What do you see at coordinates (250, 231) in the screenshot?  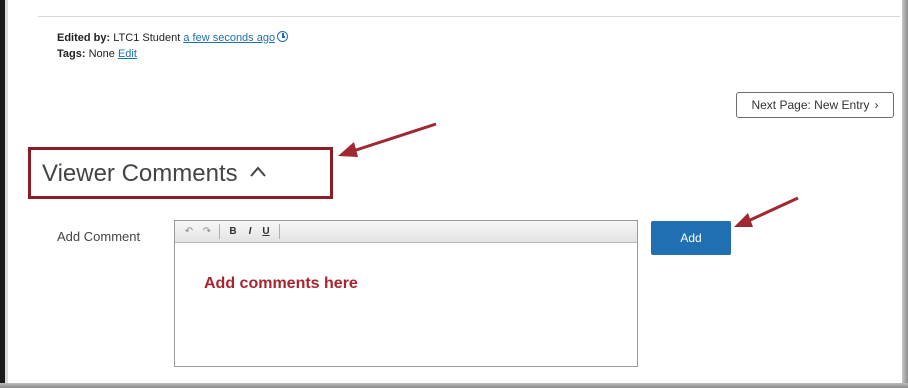 I see `italic-button: I` at bounding box center [250, 231].